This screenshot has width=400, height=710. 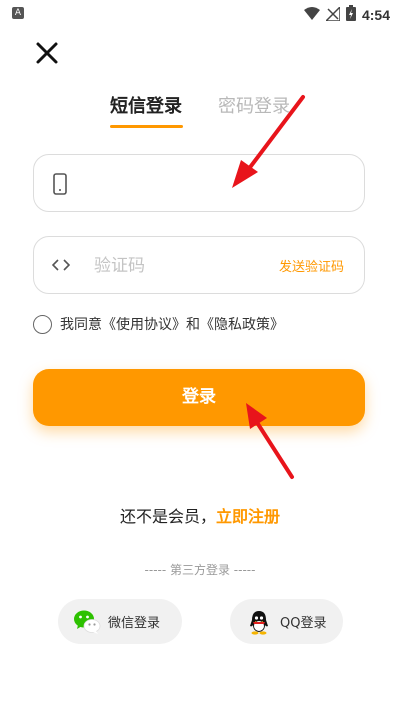 I want to click on tab-password-login: 密码登录, so click(x=254, y=105).